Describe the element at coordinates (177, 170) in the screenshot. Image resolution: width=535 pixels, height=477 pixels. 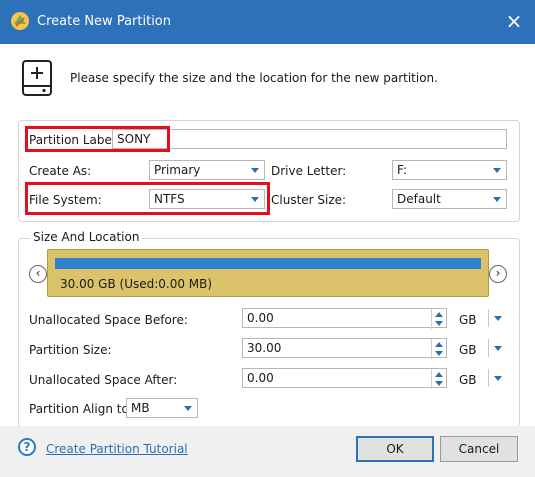
I see `create-as-value: Primary` at that location.